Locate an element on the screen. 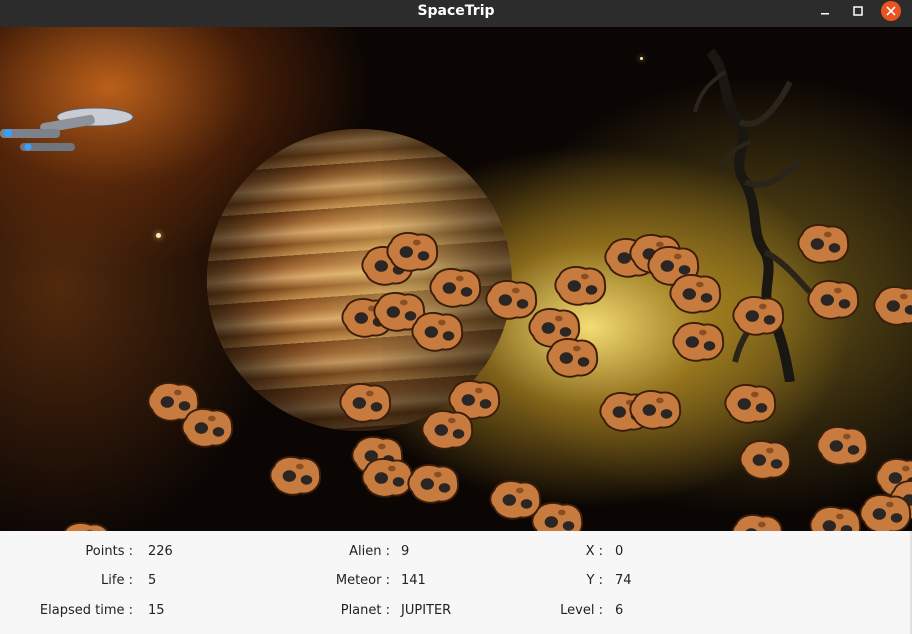 The height and width of the screenshot is (634, 912). maximize-button is located at coordinates (858, 11).